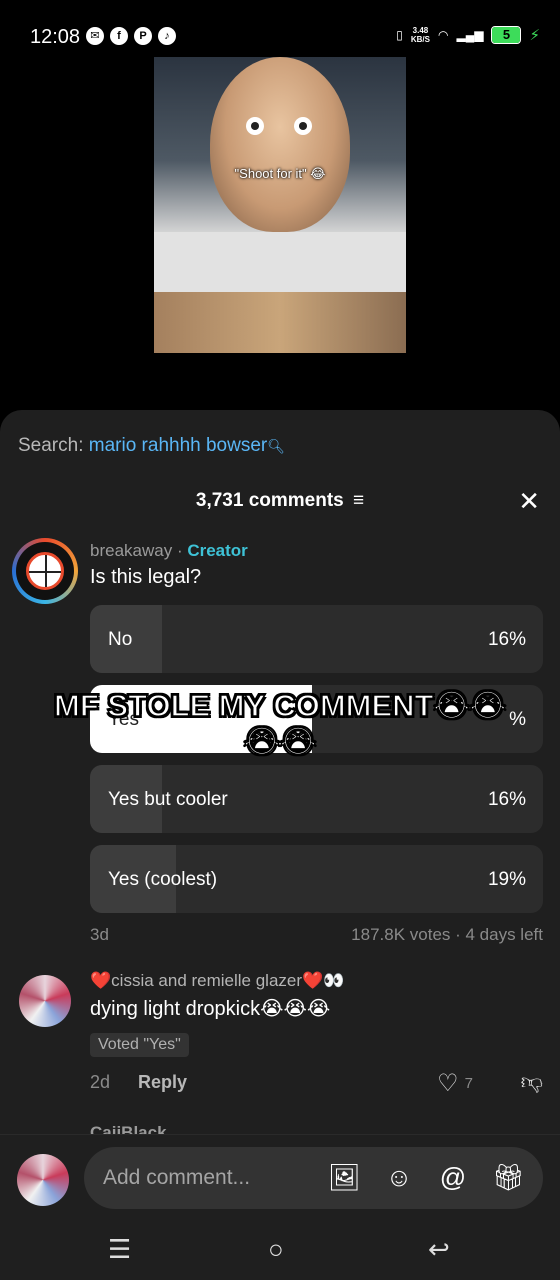 The image size is (560, 1280). What do you see at coordinates (399, 1177) in the screenshot?
I see `emoji-icon: ☺` at bounding box center [399, 1177].